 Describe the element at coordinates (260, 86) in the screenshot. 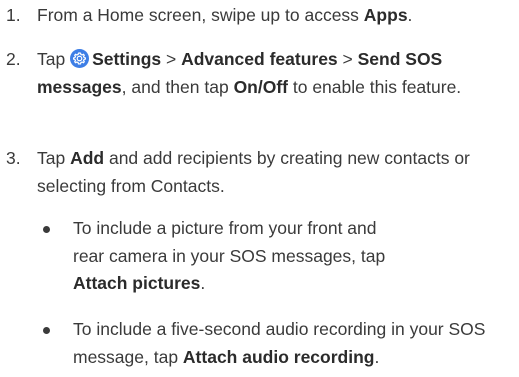

I see `on-off-label: On/Off` at that location.